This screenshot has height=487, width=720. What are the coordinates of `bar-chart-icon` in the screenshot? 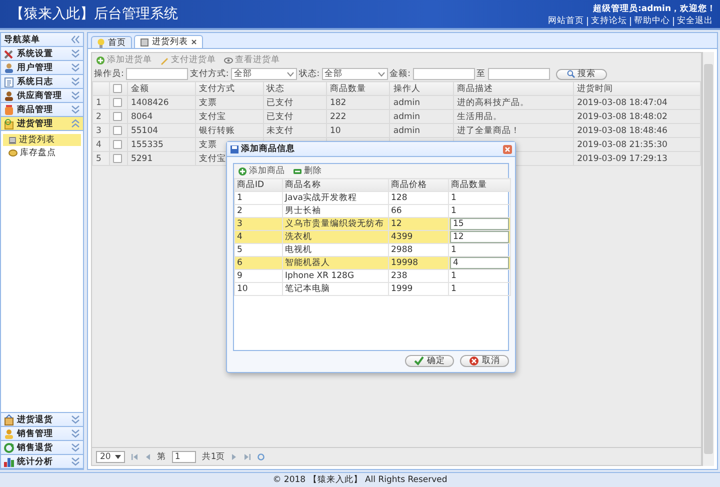 It's located at (9, 462).